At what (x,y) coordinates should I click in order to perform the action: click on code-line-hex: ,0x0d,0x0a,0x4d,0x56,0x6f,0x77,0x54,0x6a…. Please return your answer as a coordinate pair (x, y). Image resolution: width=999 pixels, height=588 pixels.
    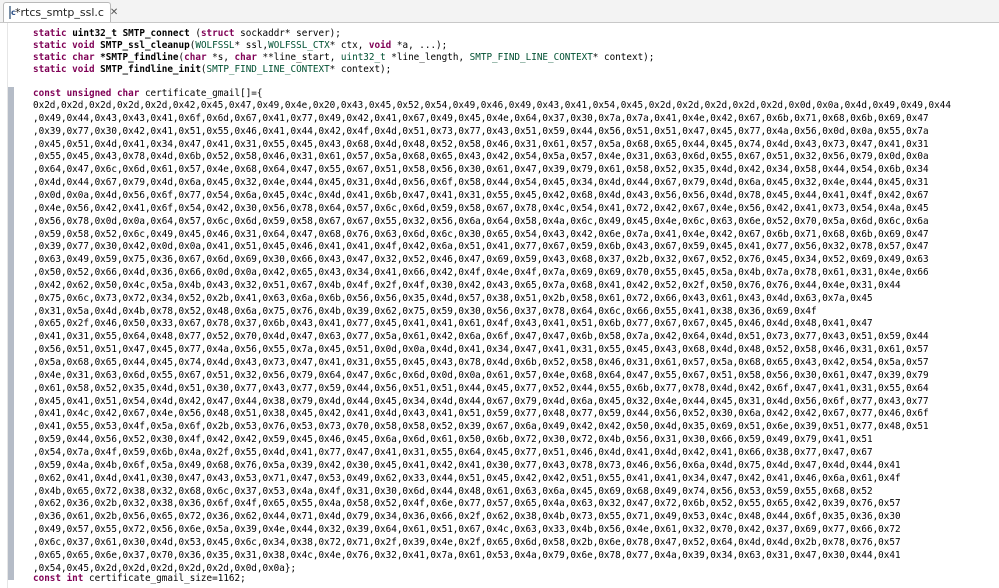
    Looking at the image, I should click on (481, 195).